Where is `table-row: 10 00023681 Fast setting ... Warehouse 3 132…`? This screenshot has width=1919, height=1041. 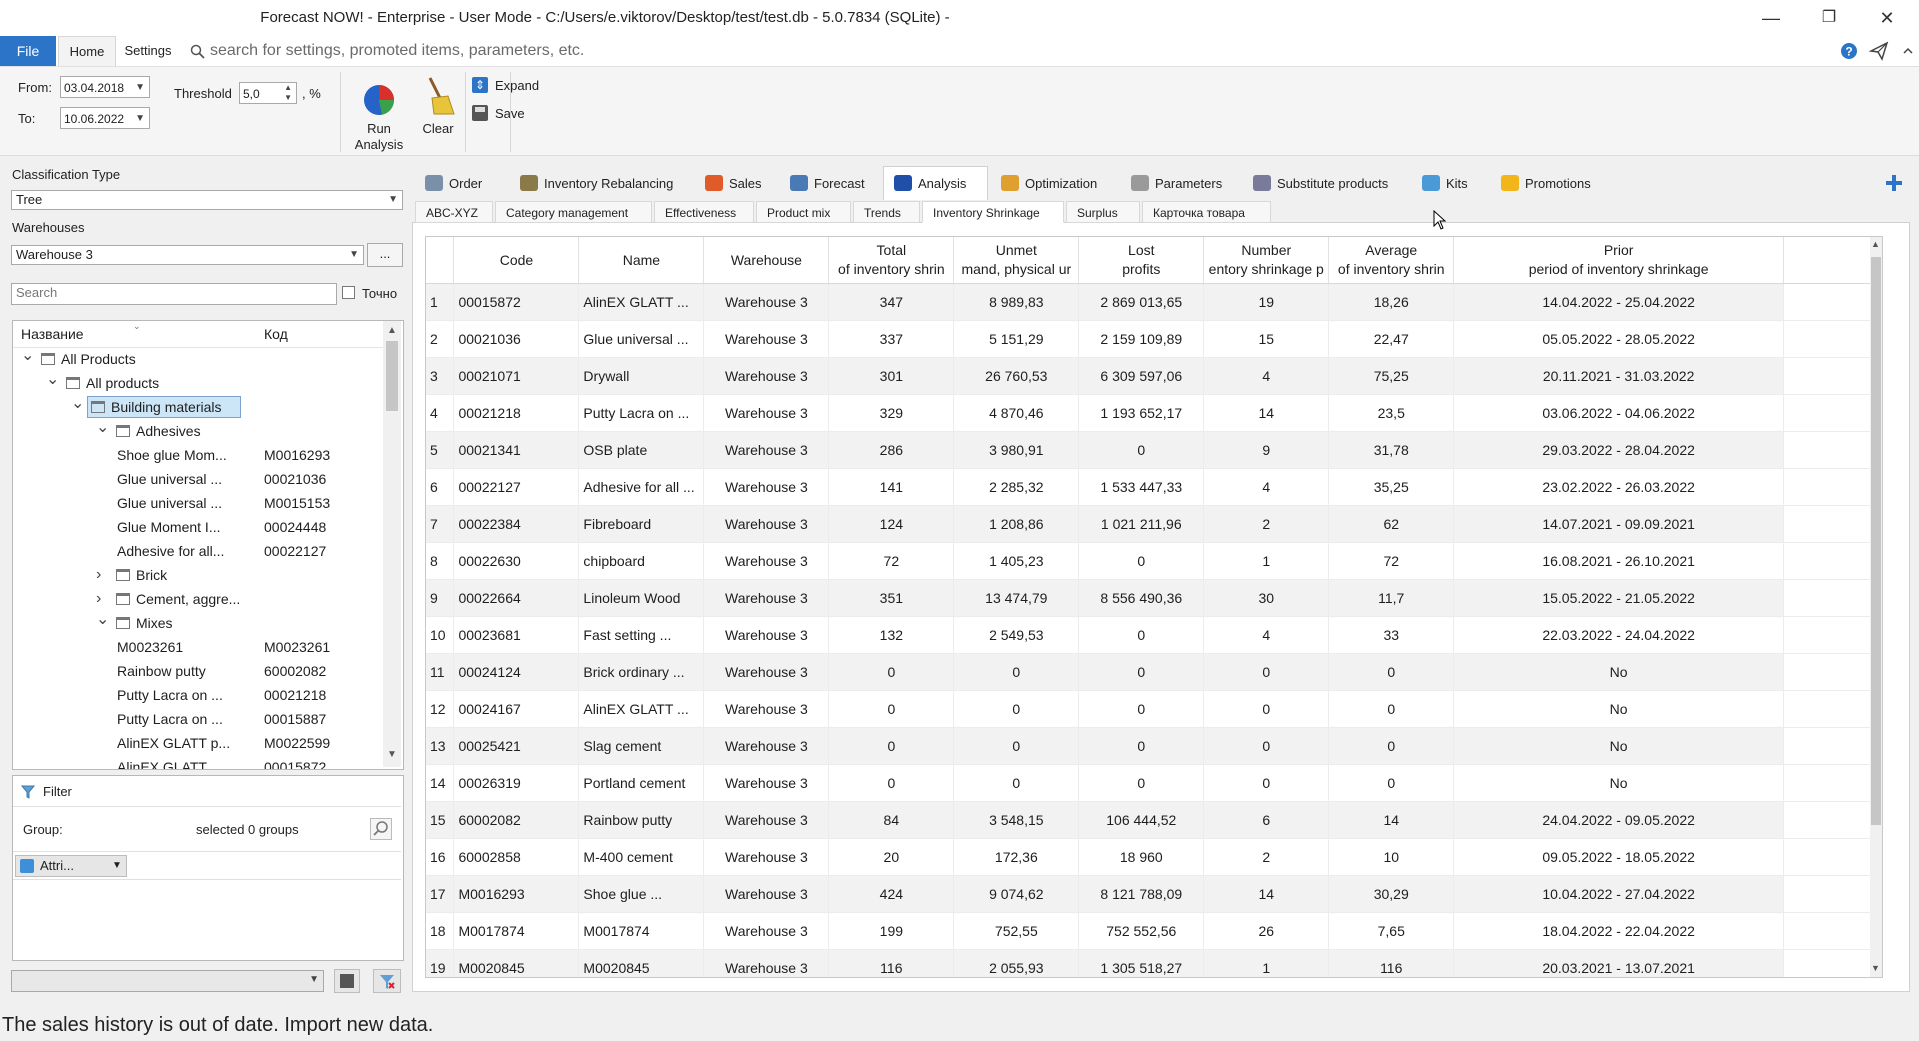
table-row: 10 00023681 Fast setting ... Warehouse 3 132… is located at coordinates (1154, 635).